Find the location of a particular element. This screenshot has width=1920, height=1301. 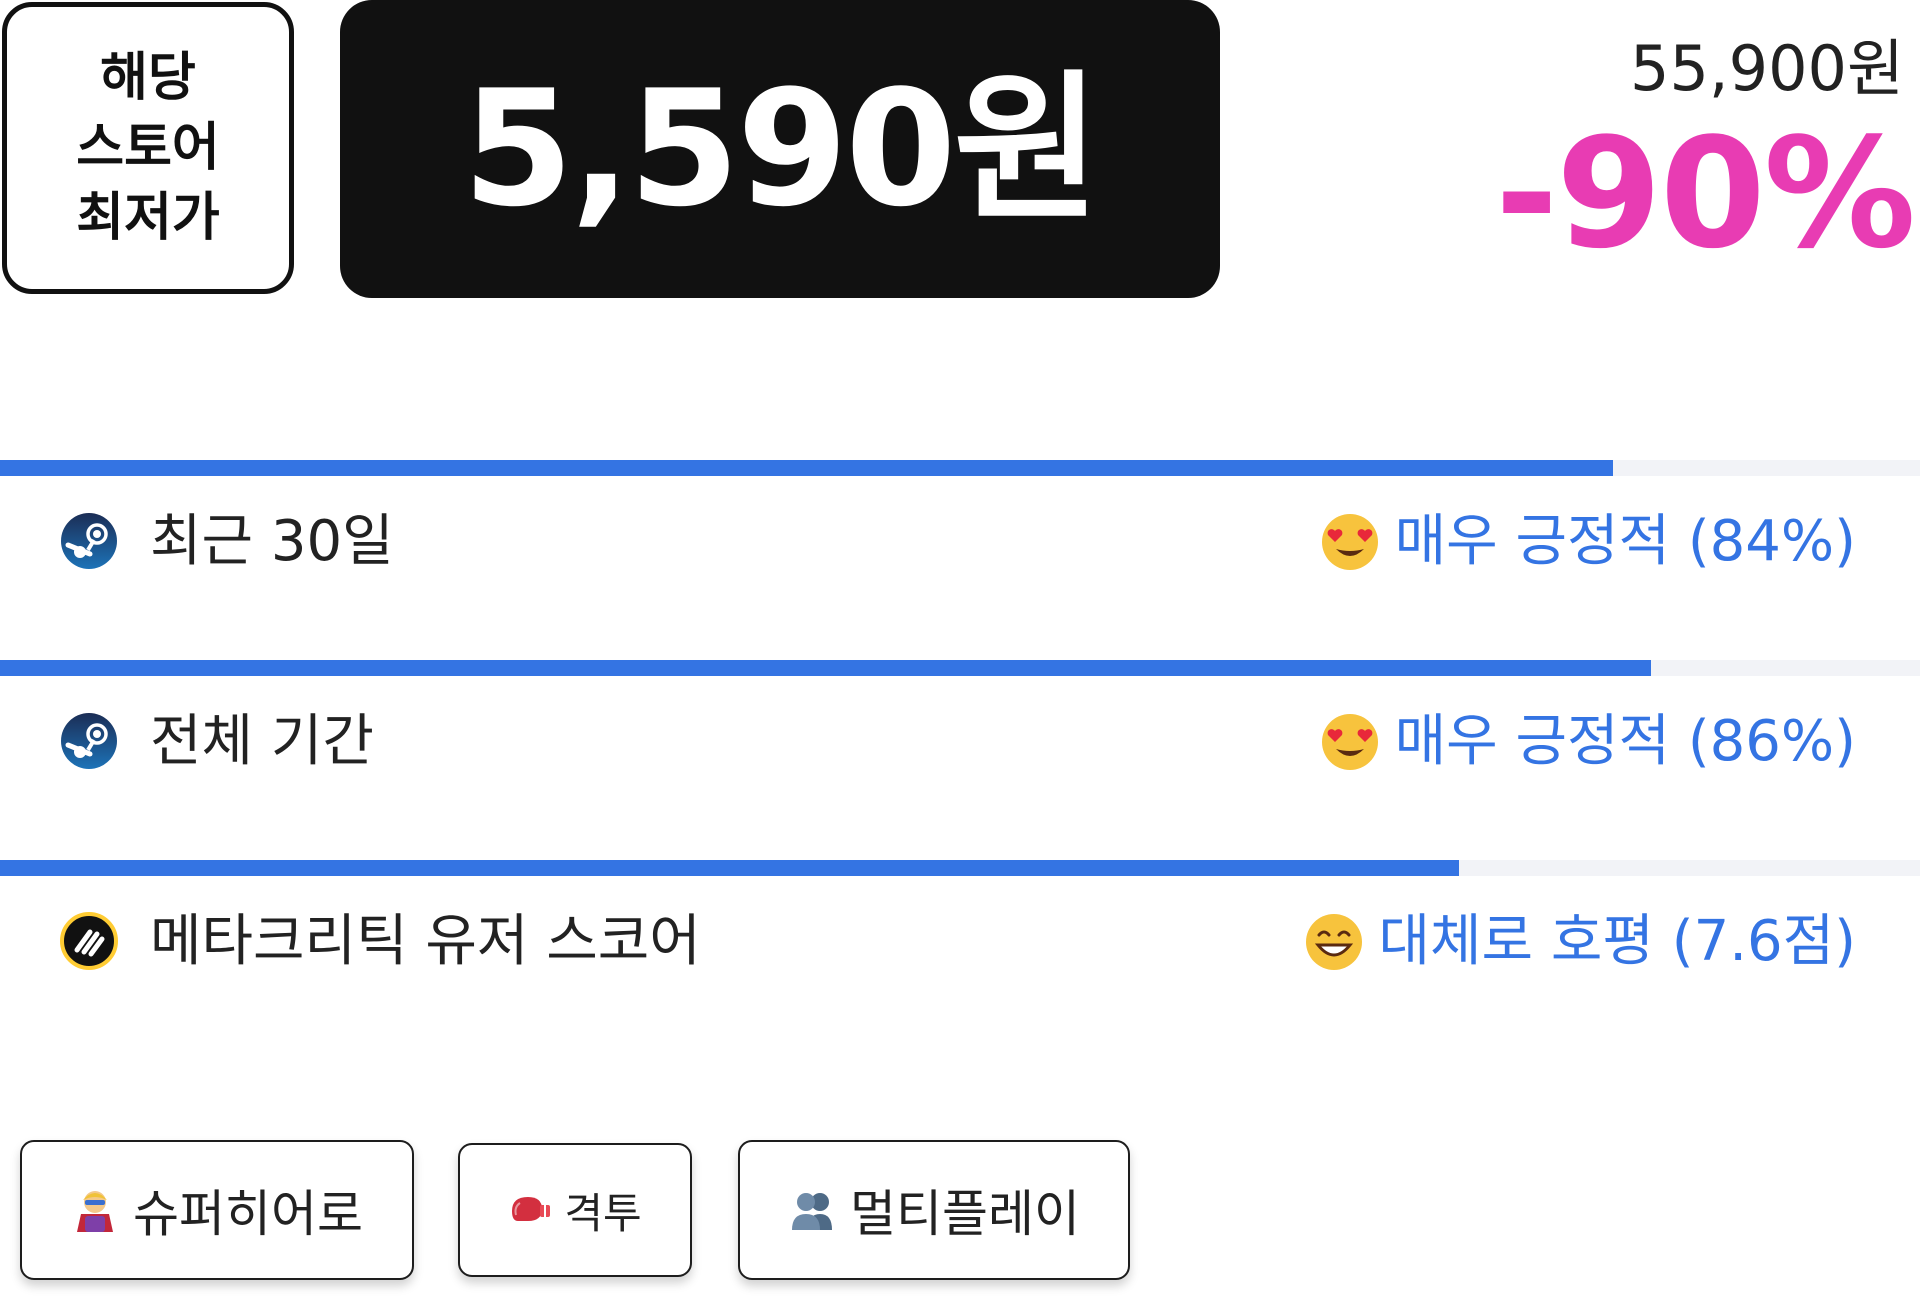

tag-label: 멀티플레이 is located at coordinates (965, 1214).